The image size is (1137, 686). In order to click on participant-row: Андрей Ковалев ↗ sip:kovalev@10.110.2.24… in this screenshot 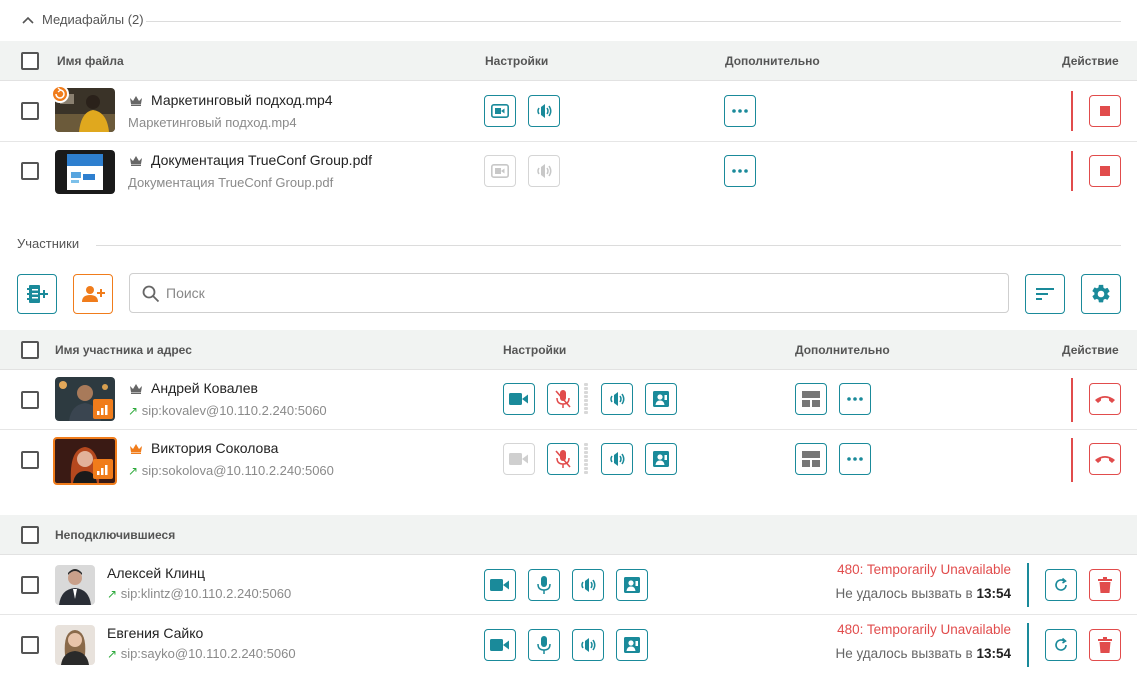, I will do `click(568, 400)`.